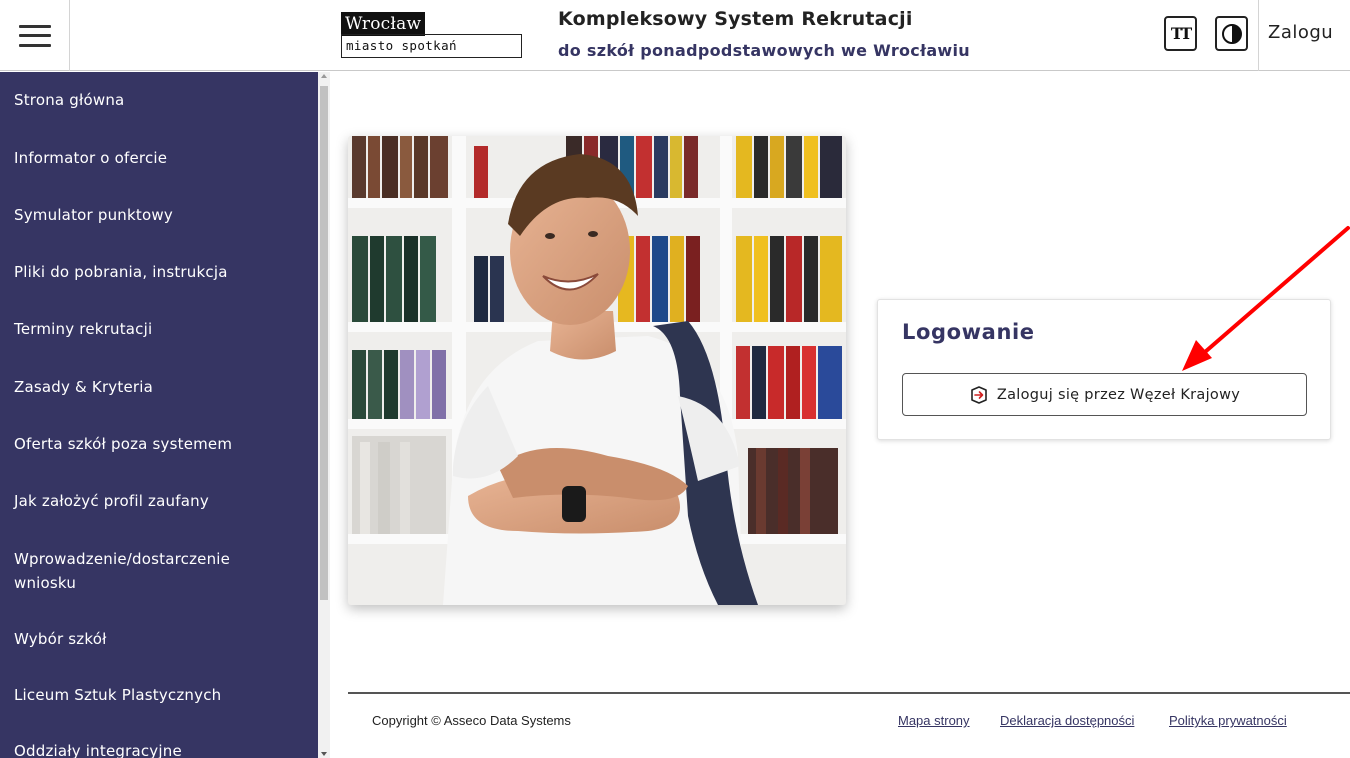 The height and width of the screenshot is (758, 1350). I want to click on sidebar-item-application-line2: wniosku, so click(45, 583).